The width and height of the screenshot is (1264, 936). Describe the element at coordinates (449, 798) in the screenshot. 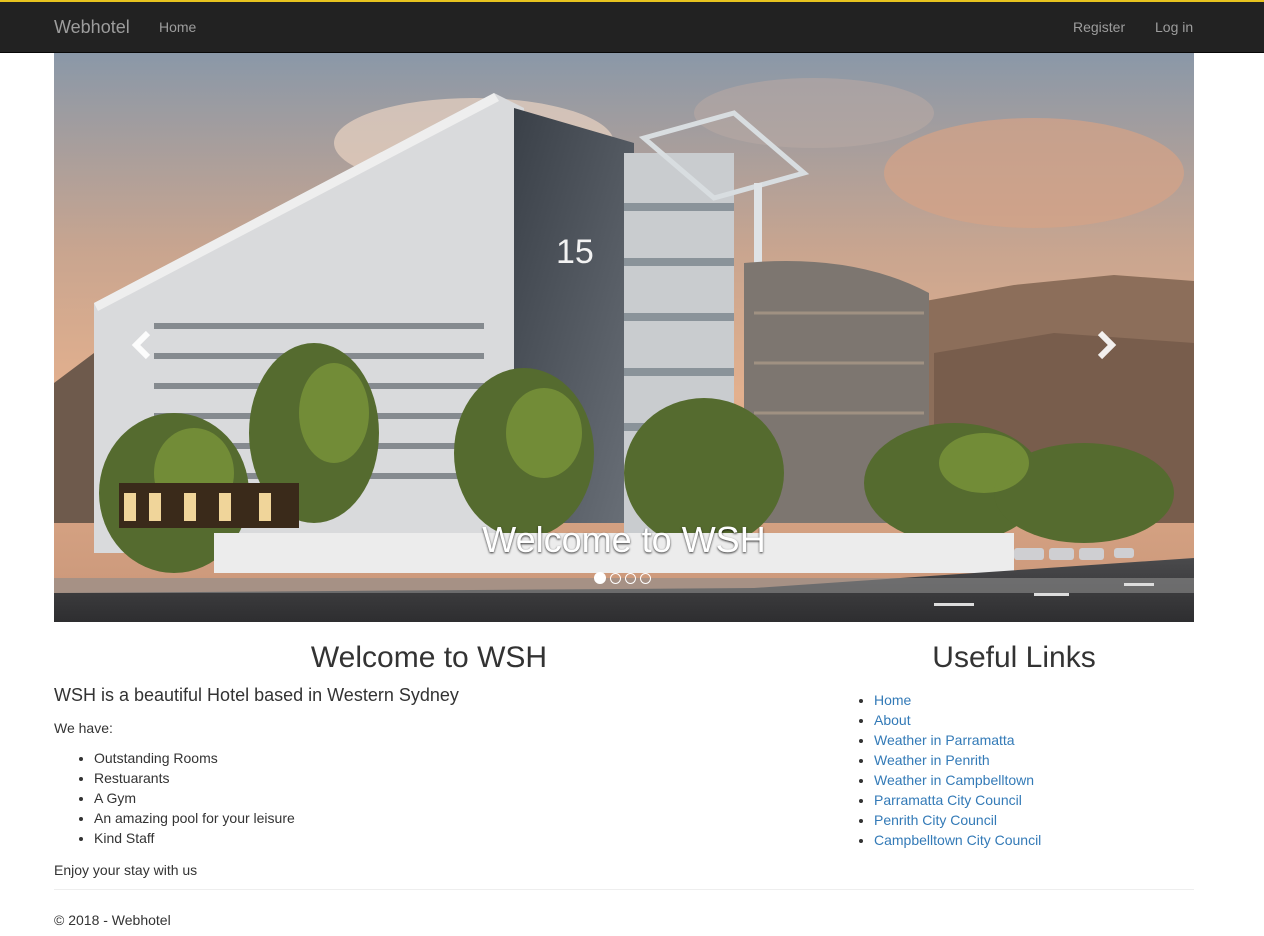

I see `list-item: A Gym` at that location.